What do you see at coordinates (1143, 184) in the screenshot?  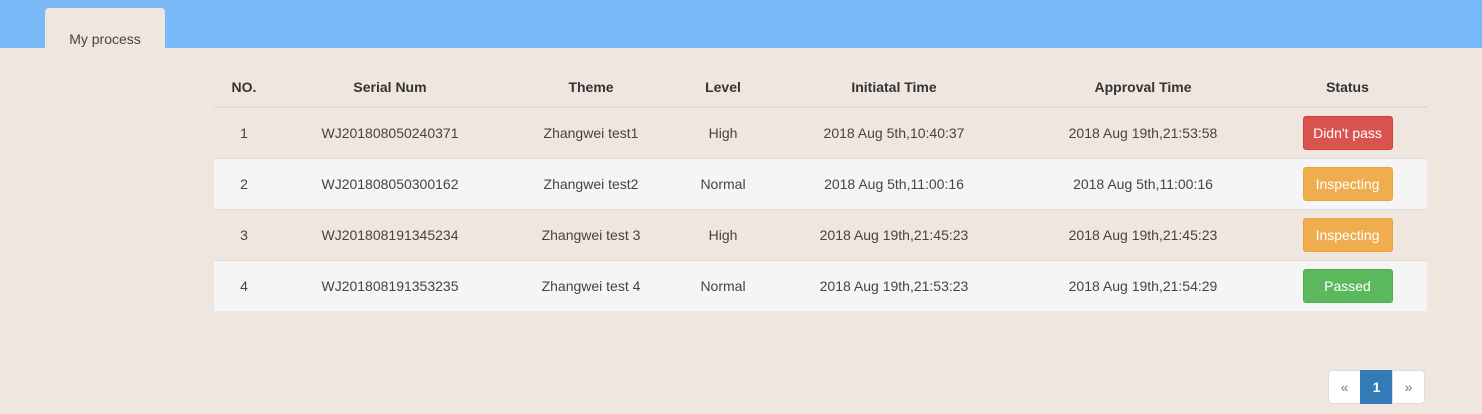 I see `cell-approval-time: 2018 Aug 5th,11:00:16` at bounding box center [1143, 184].